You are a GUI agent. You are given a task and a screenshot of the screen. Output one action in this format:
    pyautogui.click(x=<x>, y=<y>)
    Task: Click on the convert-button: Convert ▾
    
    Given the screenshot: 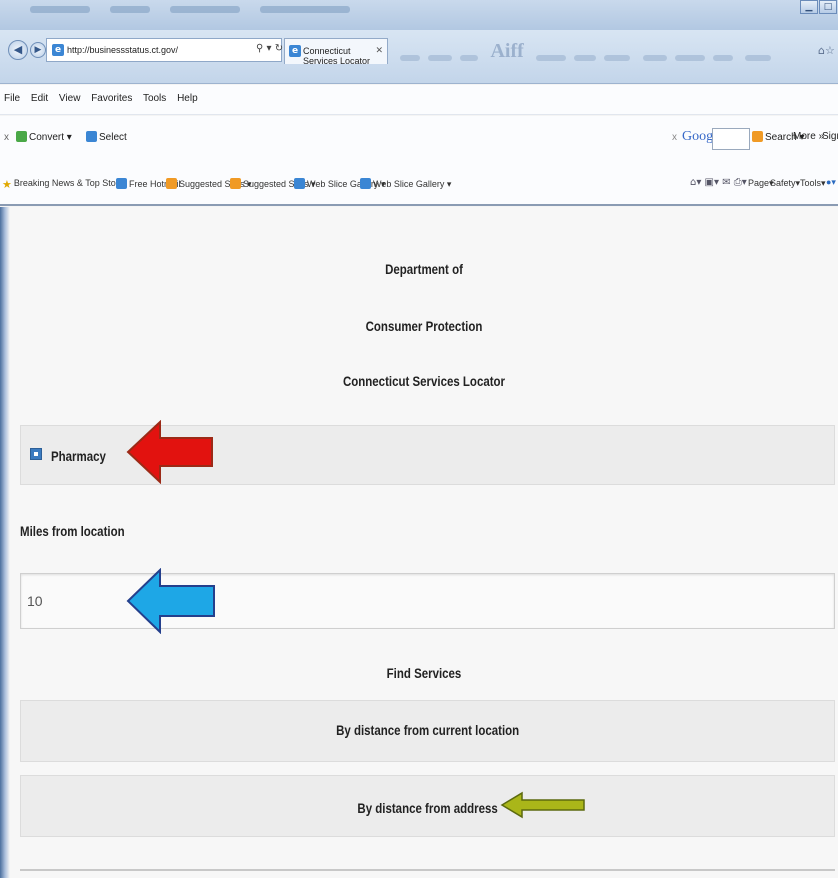 What is the action you would take?
    pyautogui.click(x=44, y=137)
    